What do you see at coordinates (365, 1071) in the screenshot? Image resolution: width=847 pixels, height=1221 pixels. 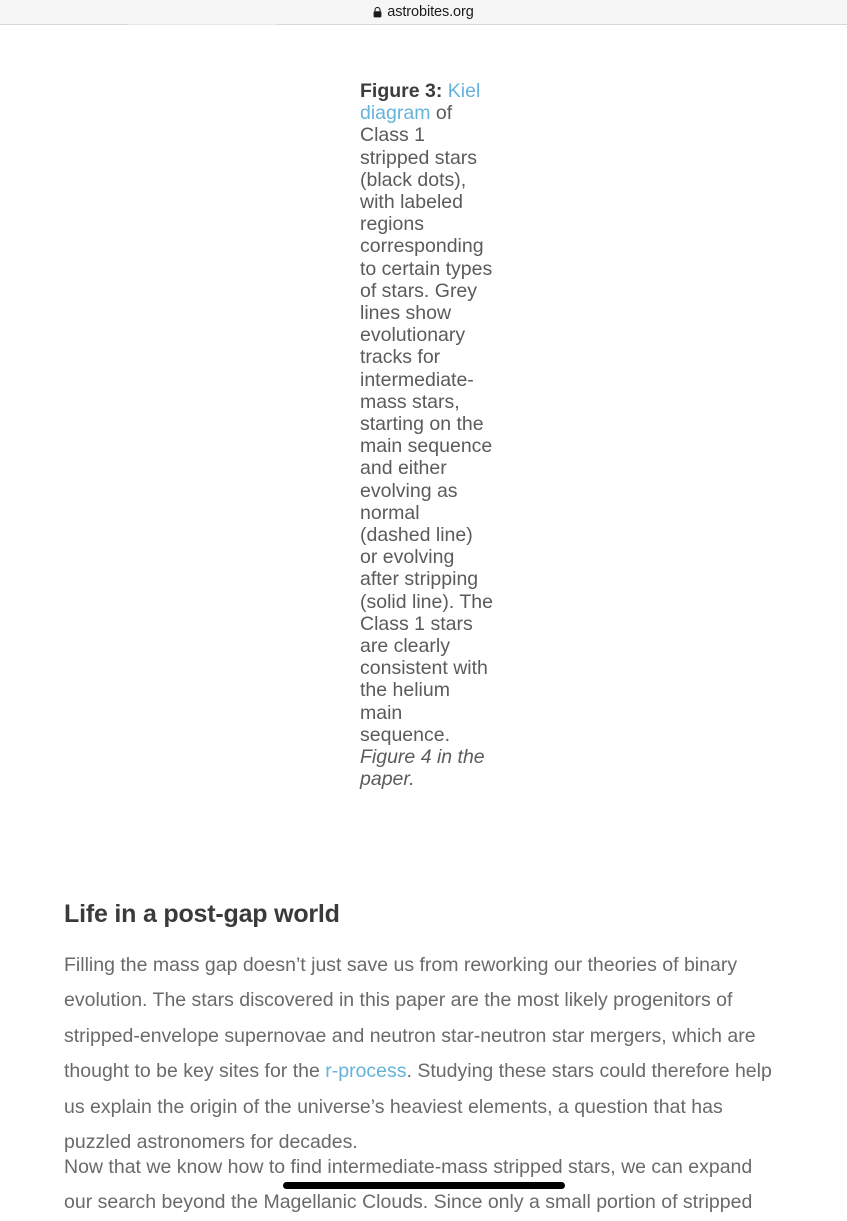 I see `r-process-link: r-process` at bounding box center [365, 1071].